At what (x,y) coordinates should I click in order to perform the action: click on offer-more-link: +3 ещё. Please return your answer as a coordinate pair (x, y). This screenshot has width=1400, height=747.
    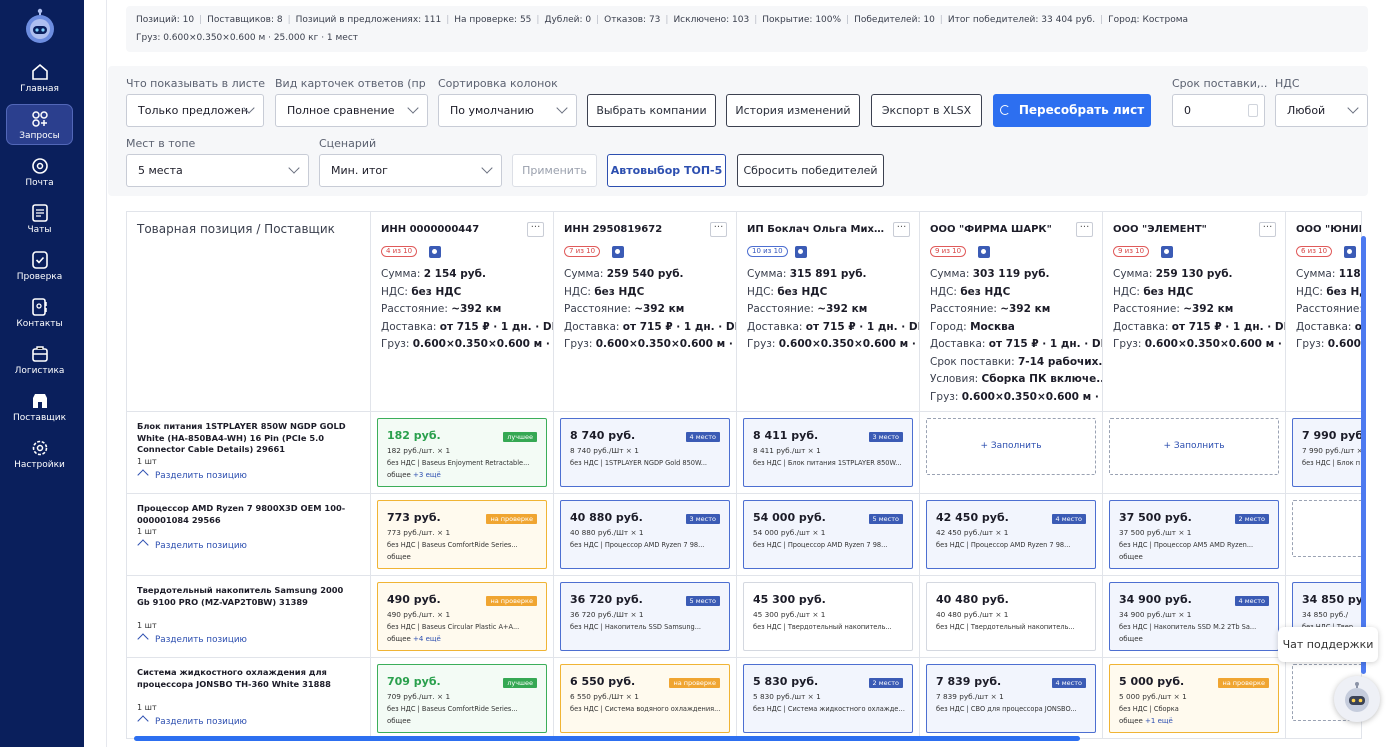
    Looking at the image, I should click on (427, 475).